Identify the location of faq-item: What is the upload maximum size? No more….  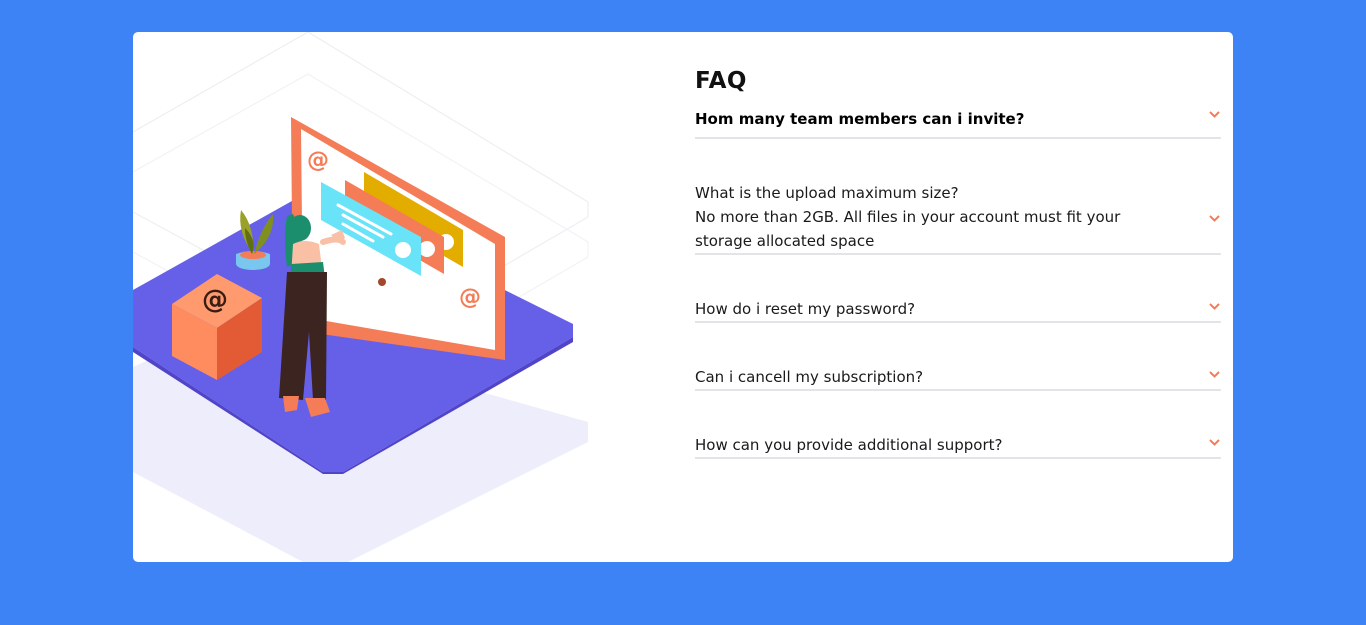
(958, 218).